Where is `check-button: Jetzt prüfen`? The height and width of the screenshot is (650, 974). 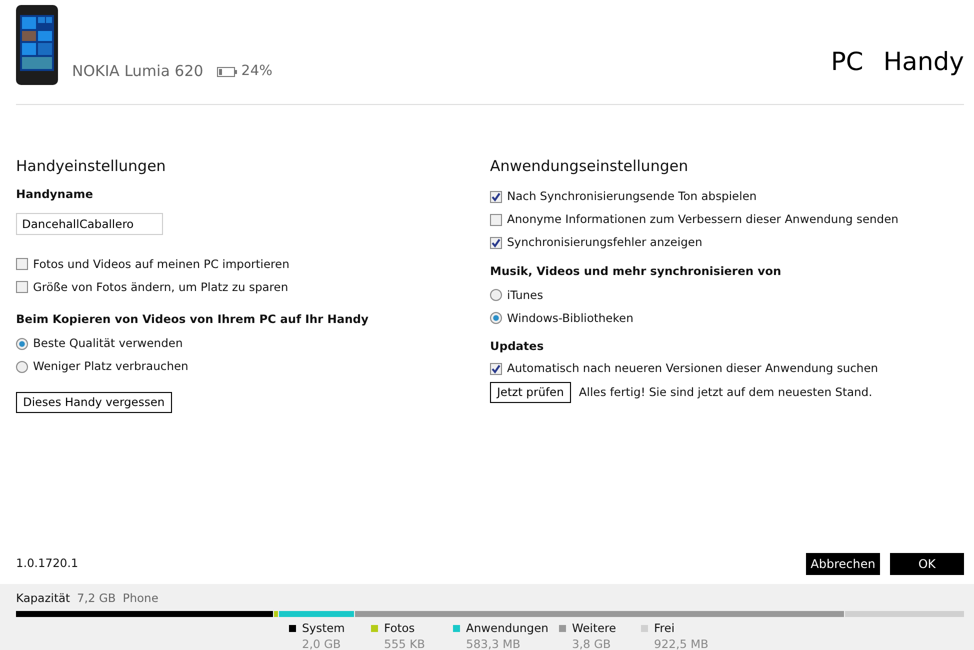 check-button: Jetzt prüfen is located at coordinates (530, 393).